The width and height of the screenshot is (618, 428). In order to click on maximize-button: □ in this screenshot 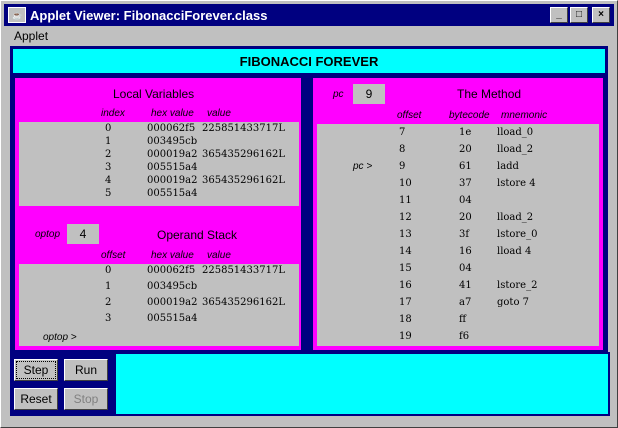, I will do `click(579, 15)`.